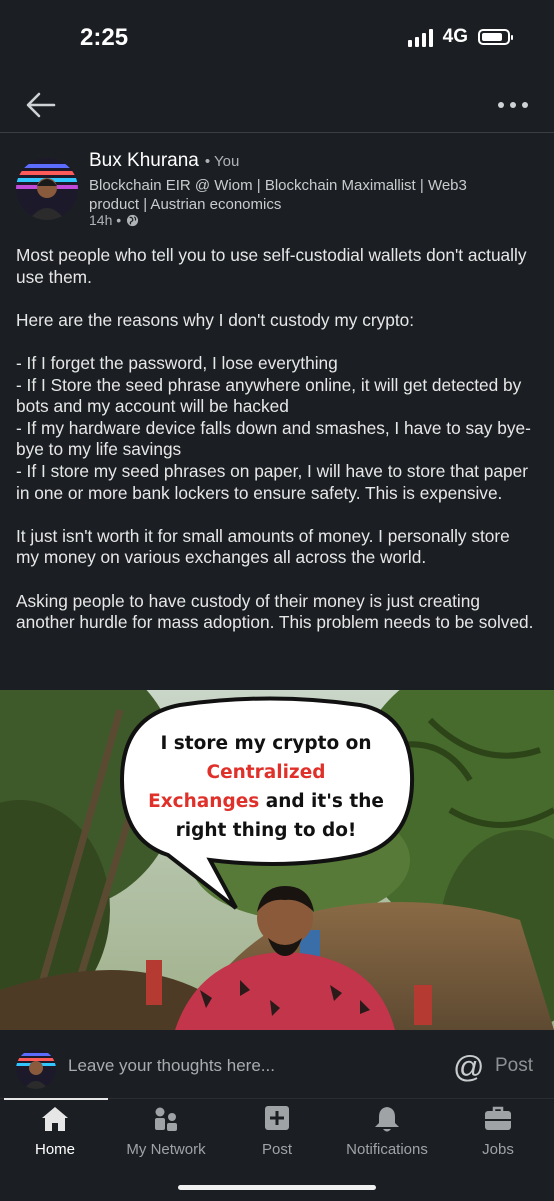  I want to click on status-time: 2:25, so click(104, 37).